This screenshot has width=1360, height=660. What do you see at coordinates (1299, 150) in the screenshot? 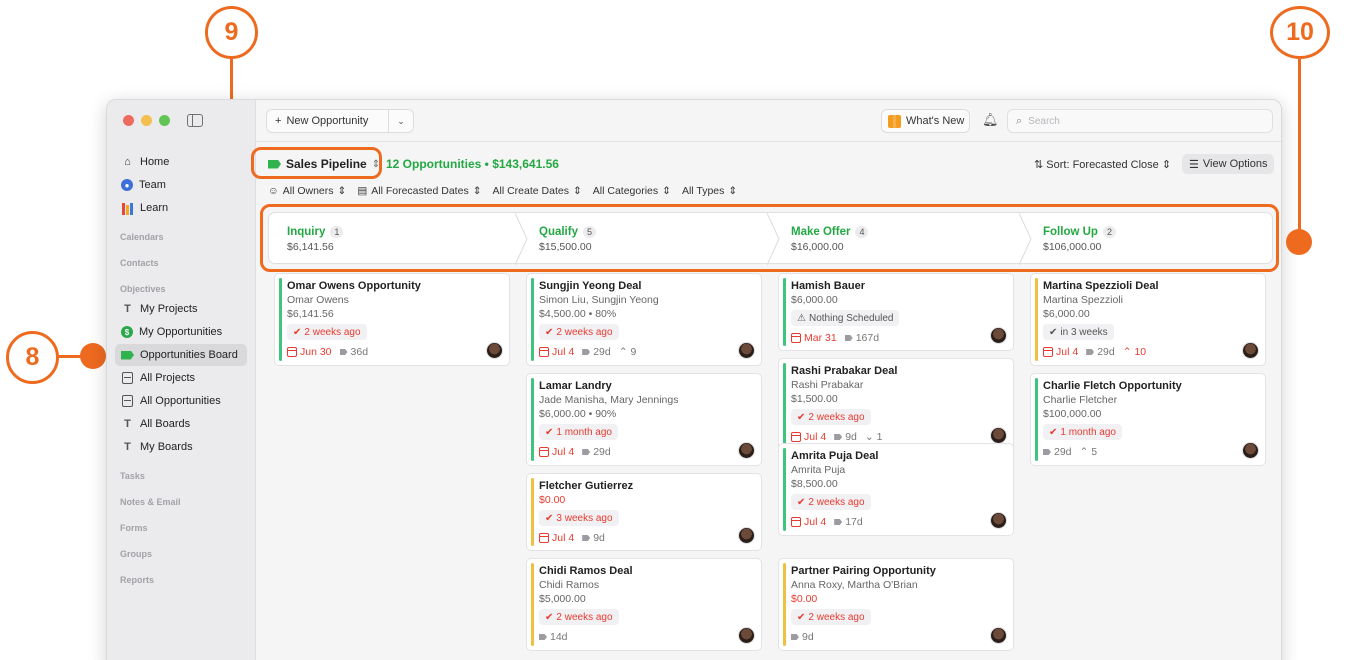
I see `callout-10-line` at bounding box center [1299, 150].